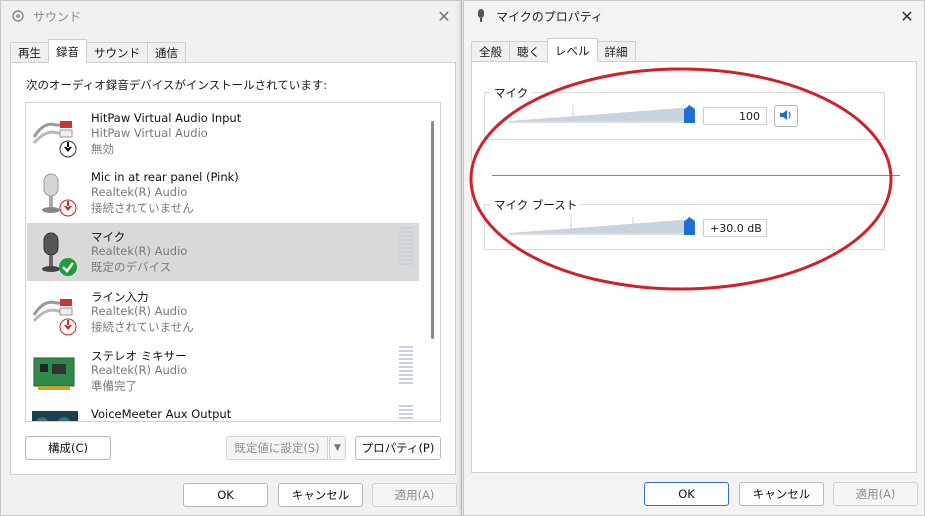  I want to click on speaker-settings-icon, so click(18, 16).